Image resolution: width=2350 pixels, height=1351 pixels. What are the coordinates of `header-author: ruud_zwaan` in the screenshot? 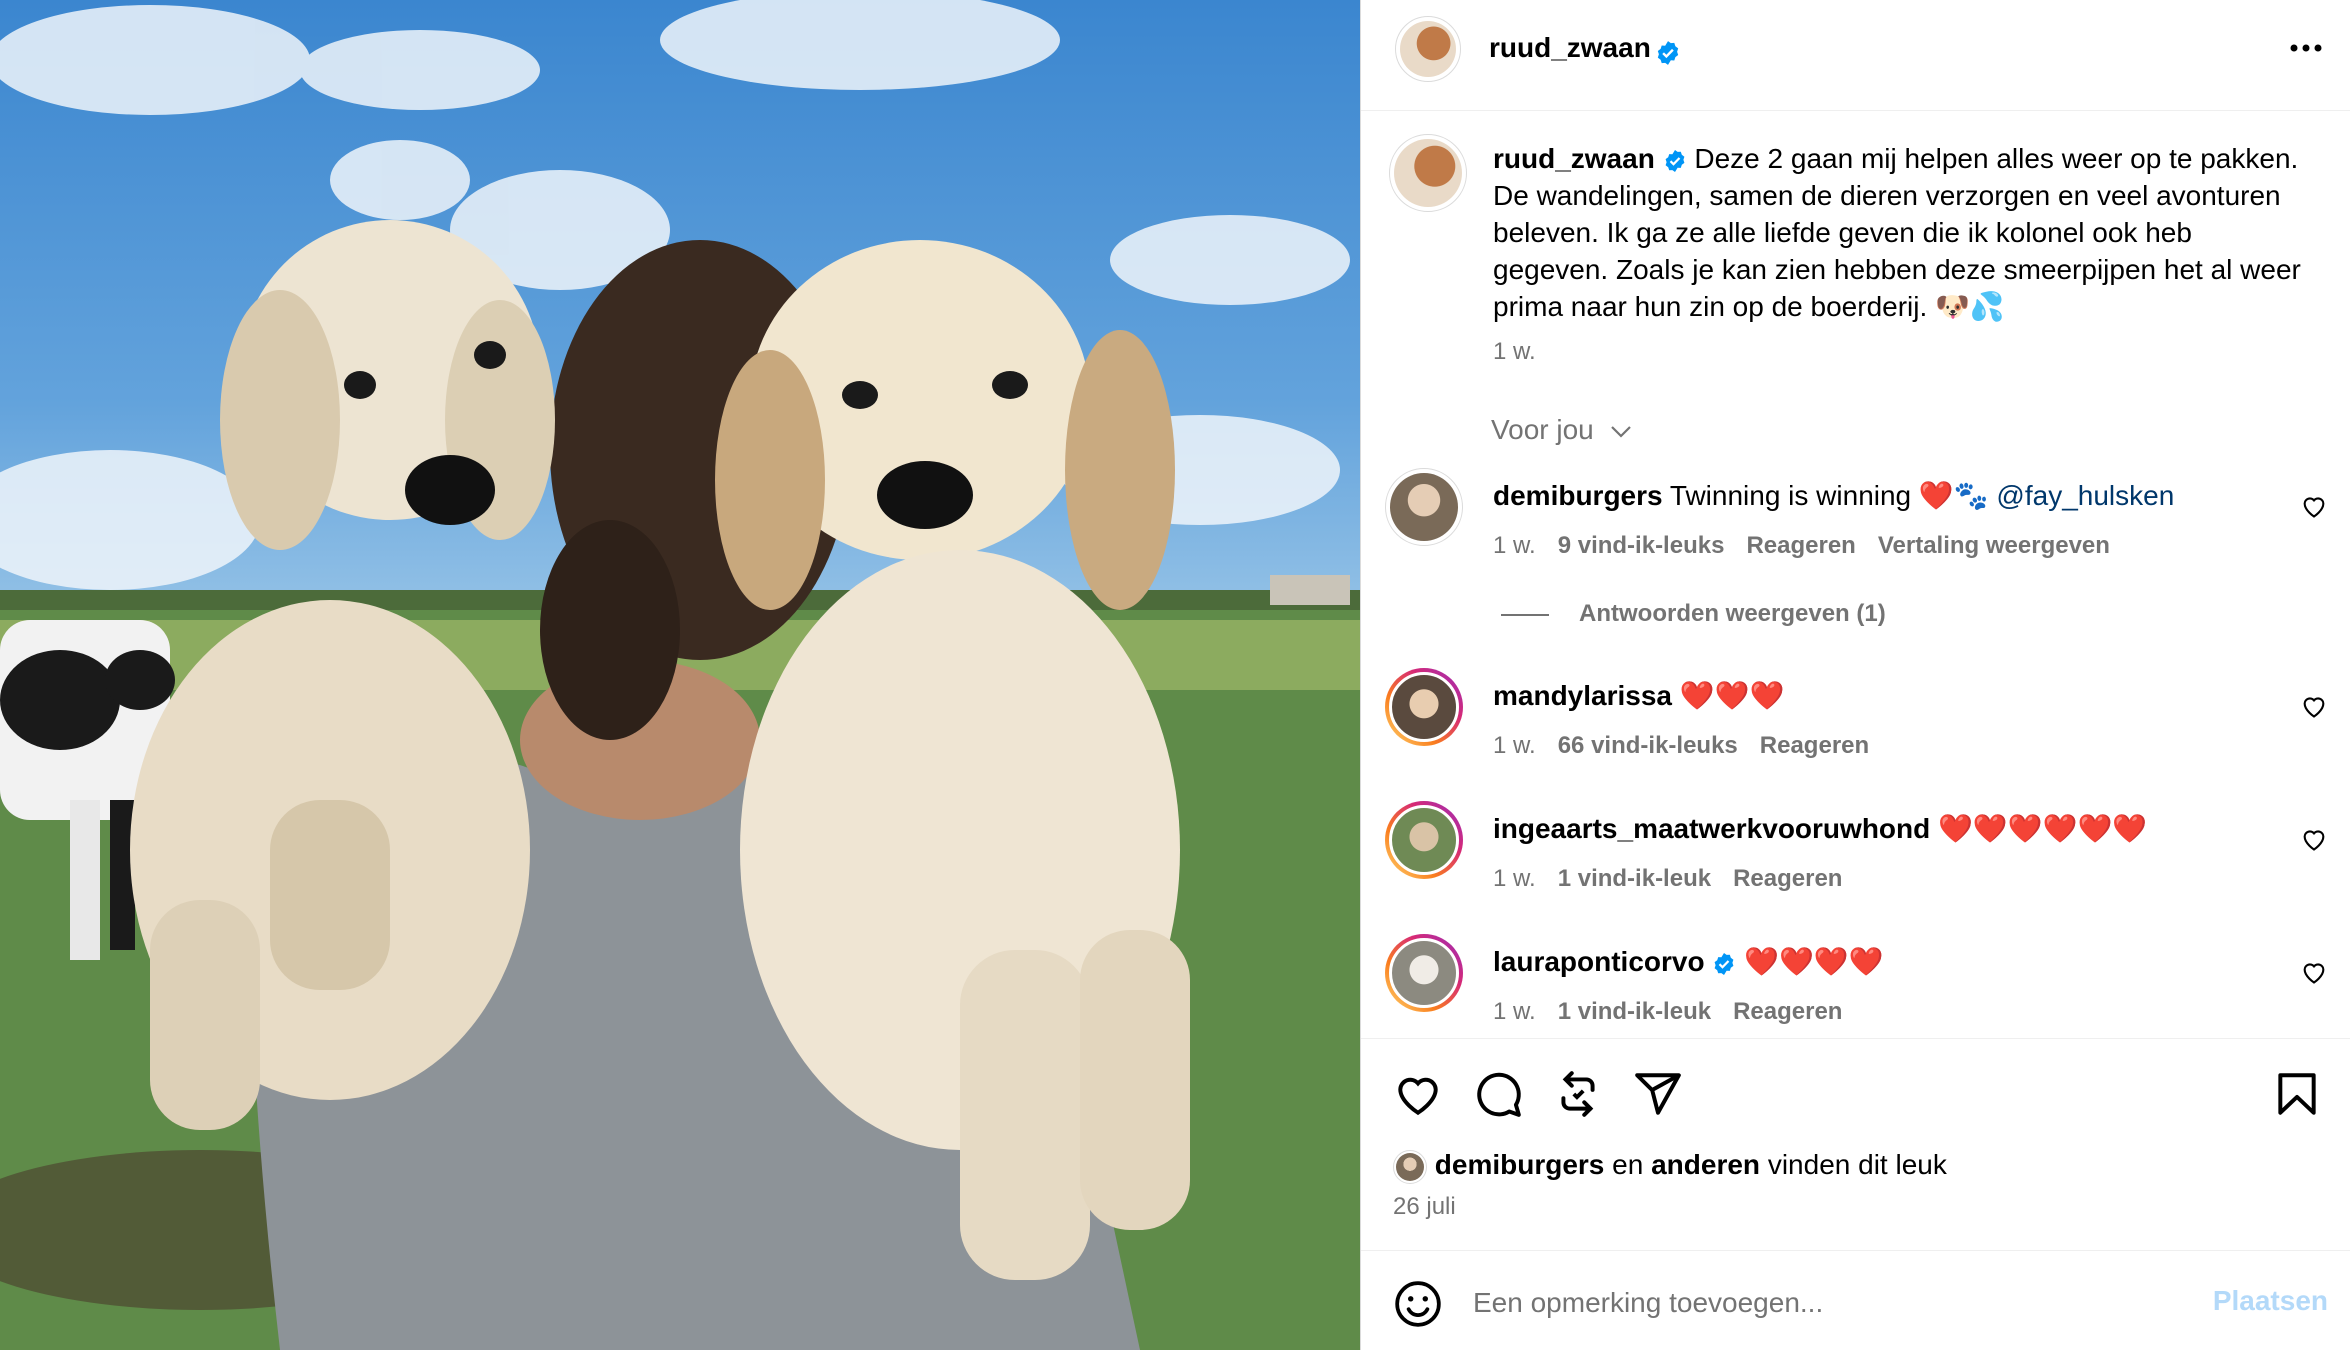 It's located at (1585, 49).